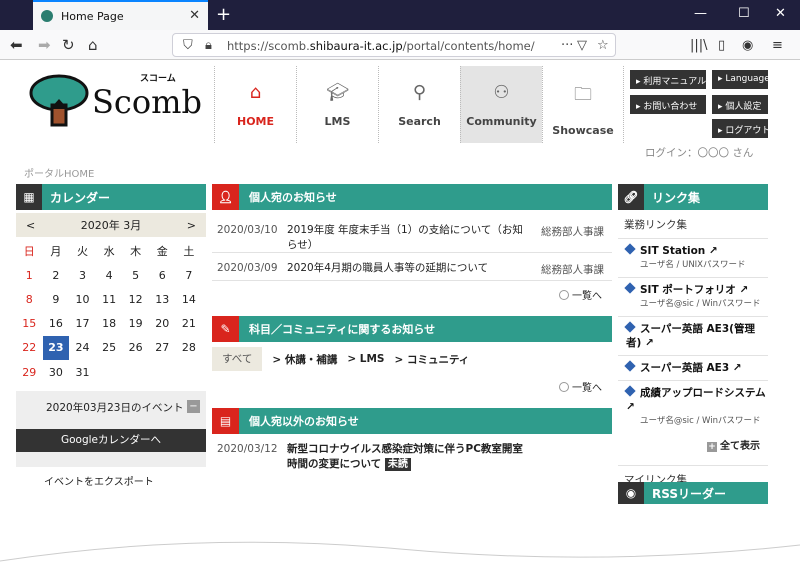  I want to click on home-icon: ⌂, so click(93, 45).